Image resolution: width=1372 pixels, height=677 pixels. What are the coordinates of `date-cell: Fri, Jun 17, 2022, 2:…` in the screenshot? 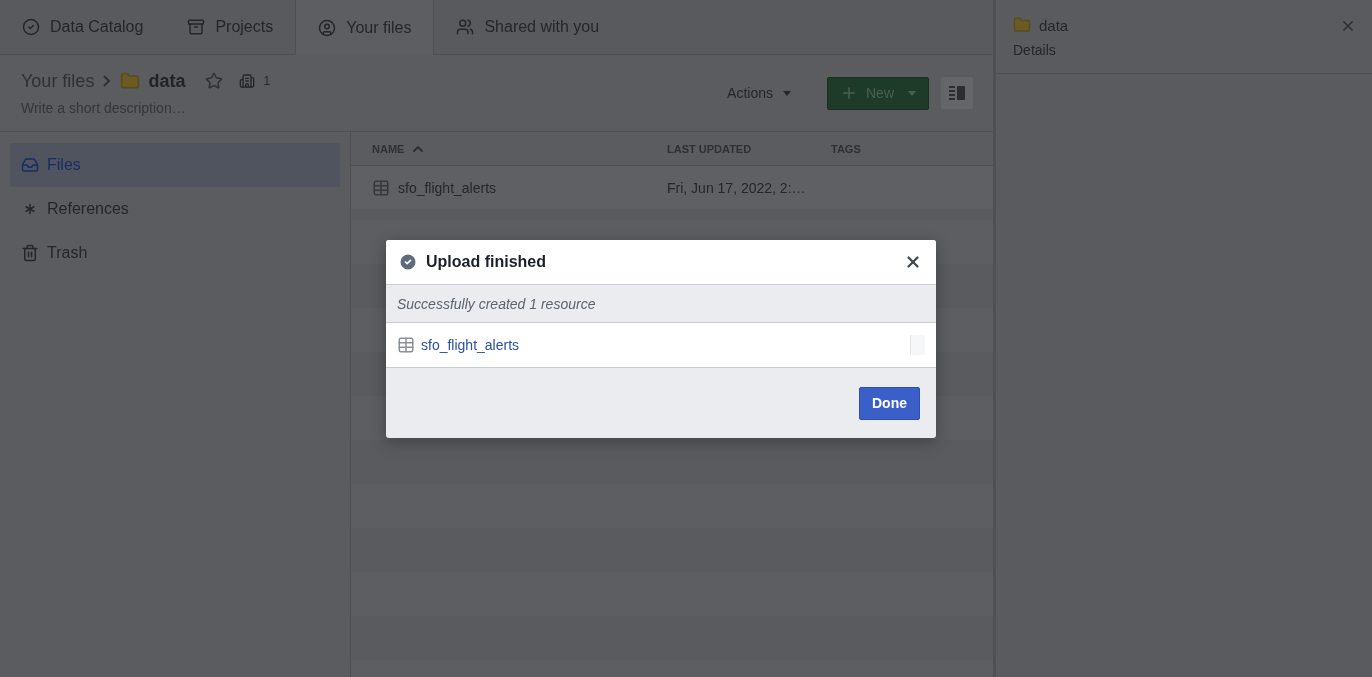 It's located at (736, 187).